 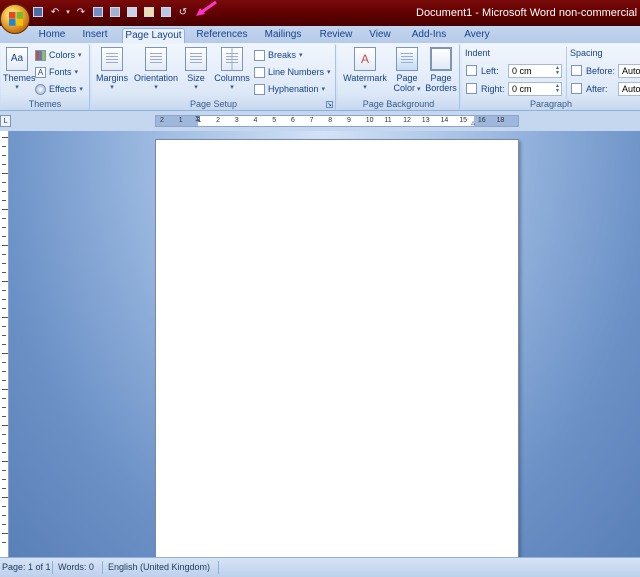 What do you see at coordinates (153, 35) in the screenshot?
I see `tab-page-layout: Page Layout` at bounding box center [153, 35].